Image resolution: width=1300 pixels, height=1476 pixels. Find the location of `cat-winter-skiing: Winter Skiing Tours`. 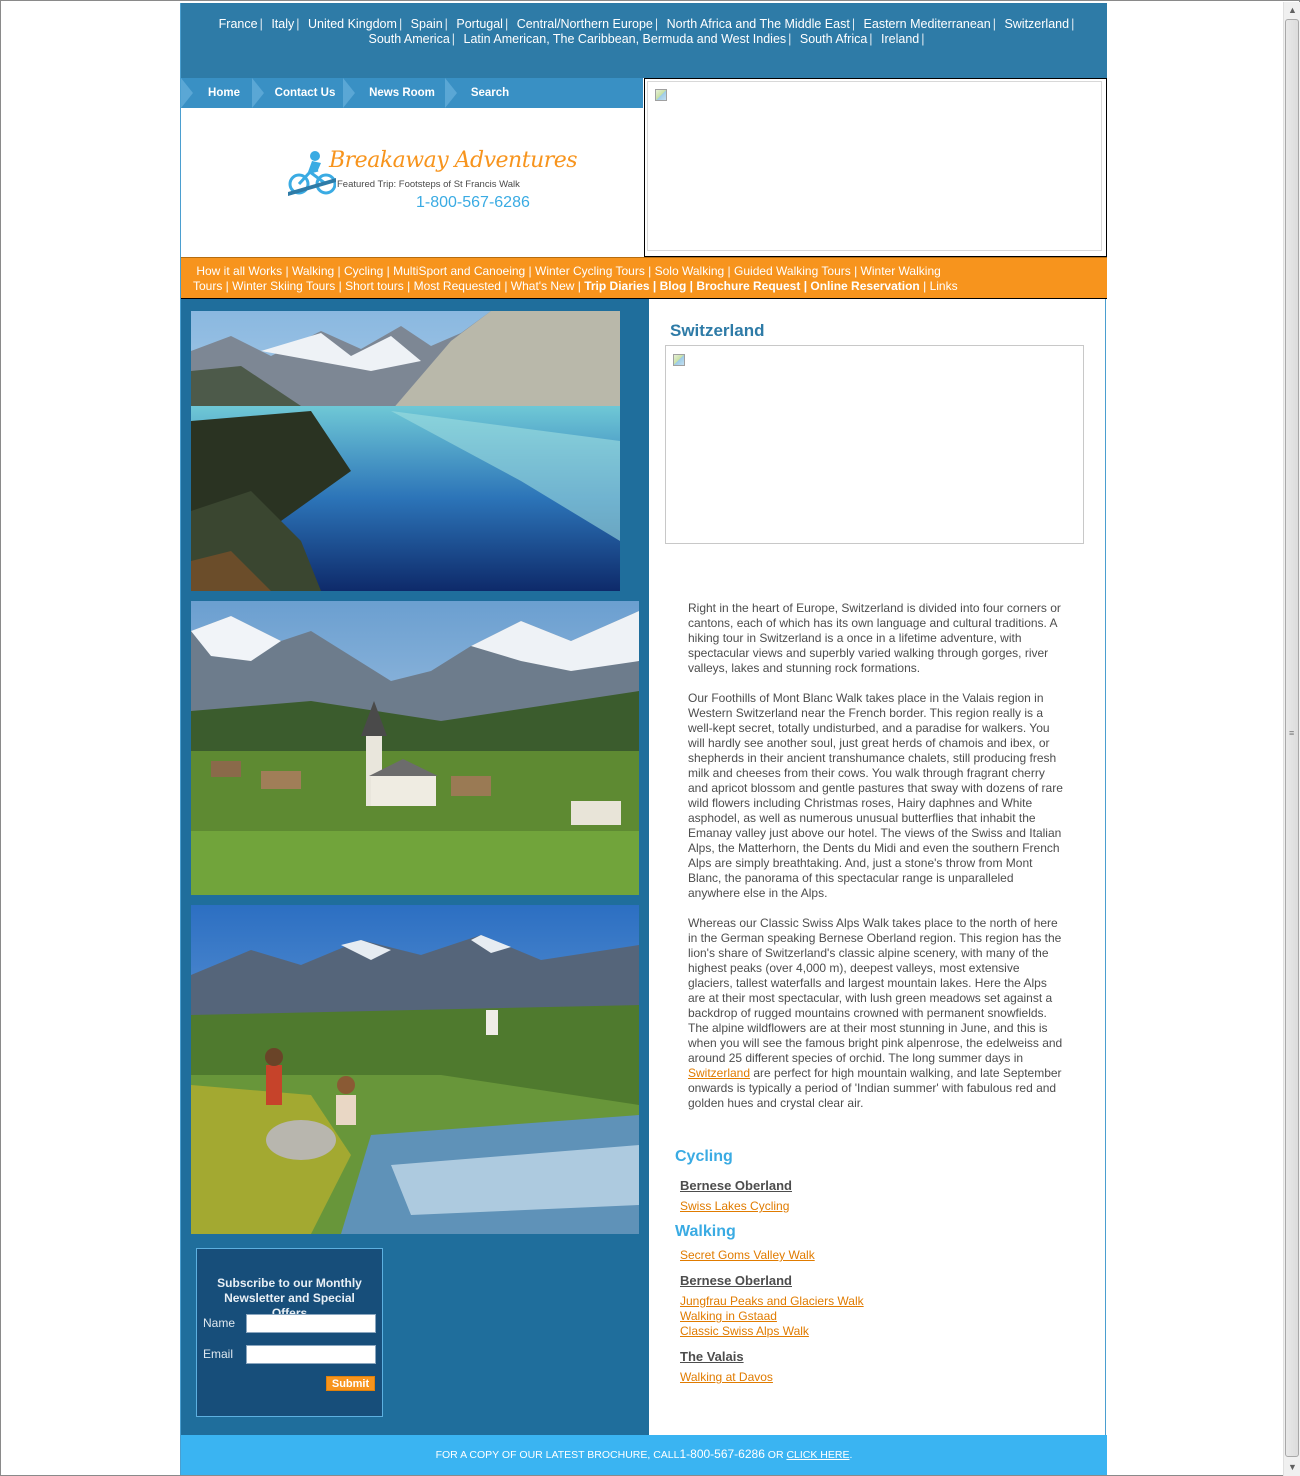

cat-winter-skiing: Winter Skiing Tours is located at coordinates (283, 286).